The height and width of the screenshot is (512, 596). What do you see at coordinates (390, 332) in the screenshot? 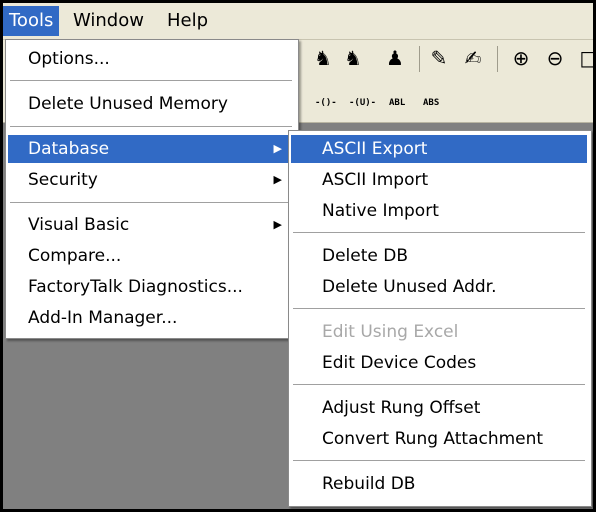
I see `menu-item-edit-using-excel: Edit Using Excel` at bounding box center [390, 332].